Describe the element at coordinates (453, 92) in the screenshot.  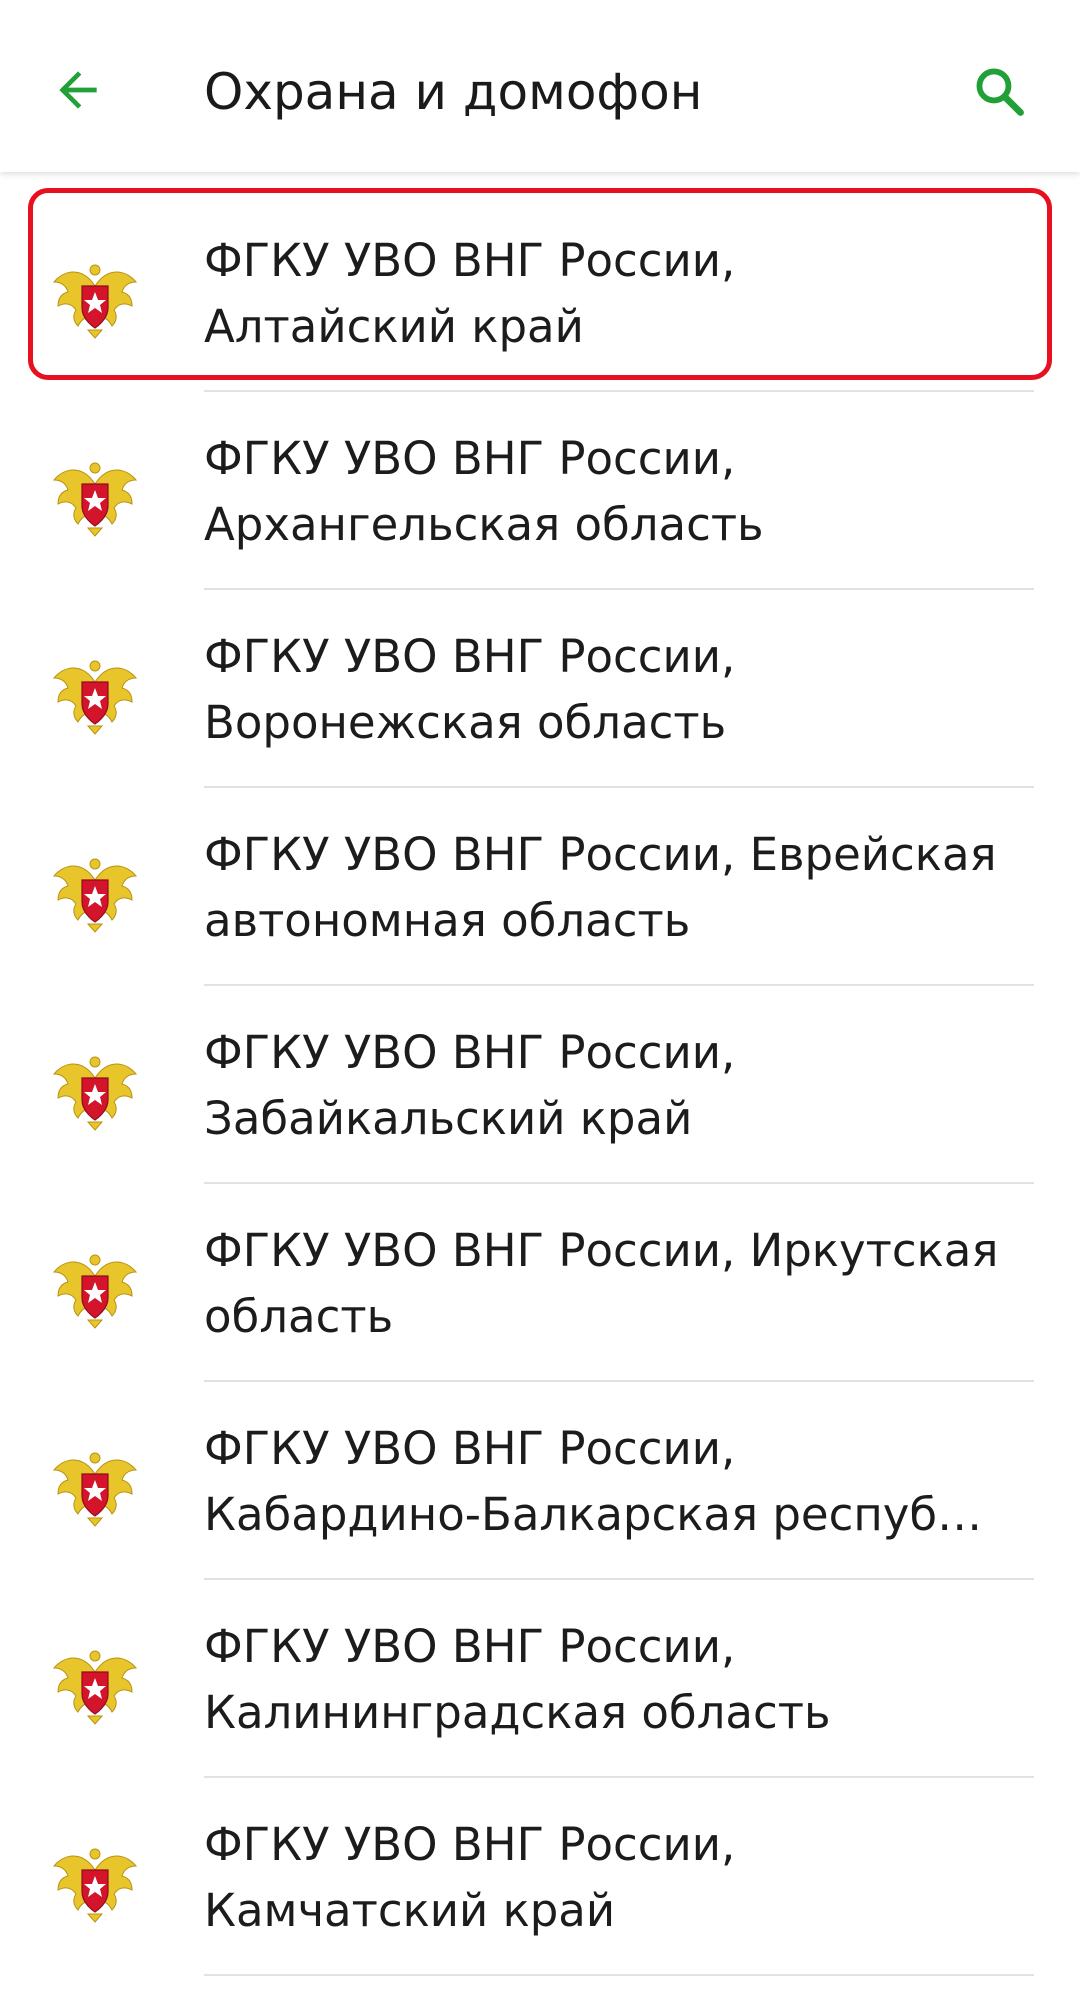
I see `page-title: Охрана и домофон` at that location.